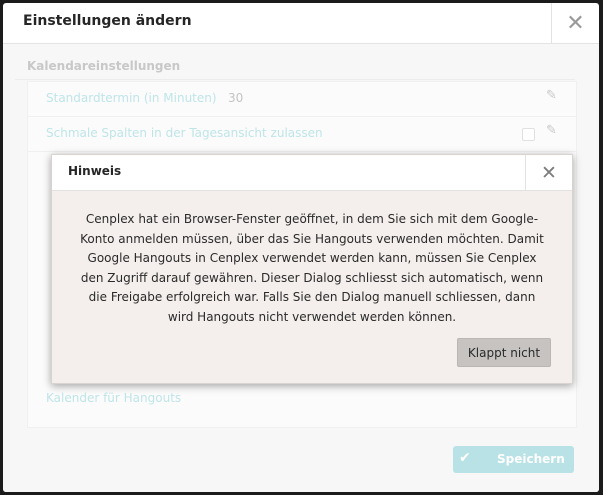 Image resolution: width=603 pixels, height=495 pixels. Describe the element at coordinates (131, 98) in the screenshot. I see `setting-label: Standardtermin (in Minuten)` at that location.